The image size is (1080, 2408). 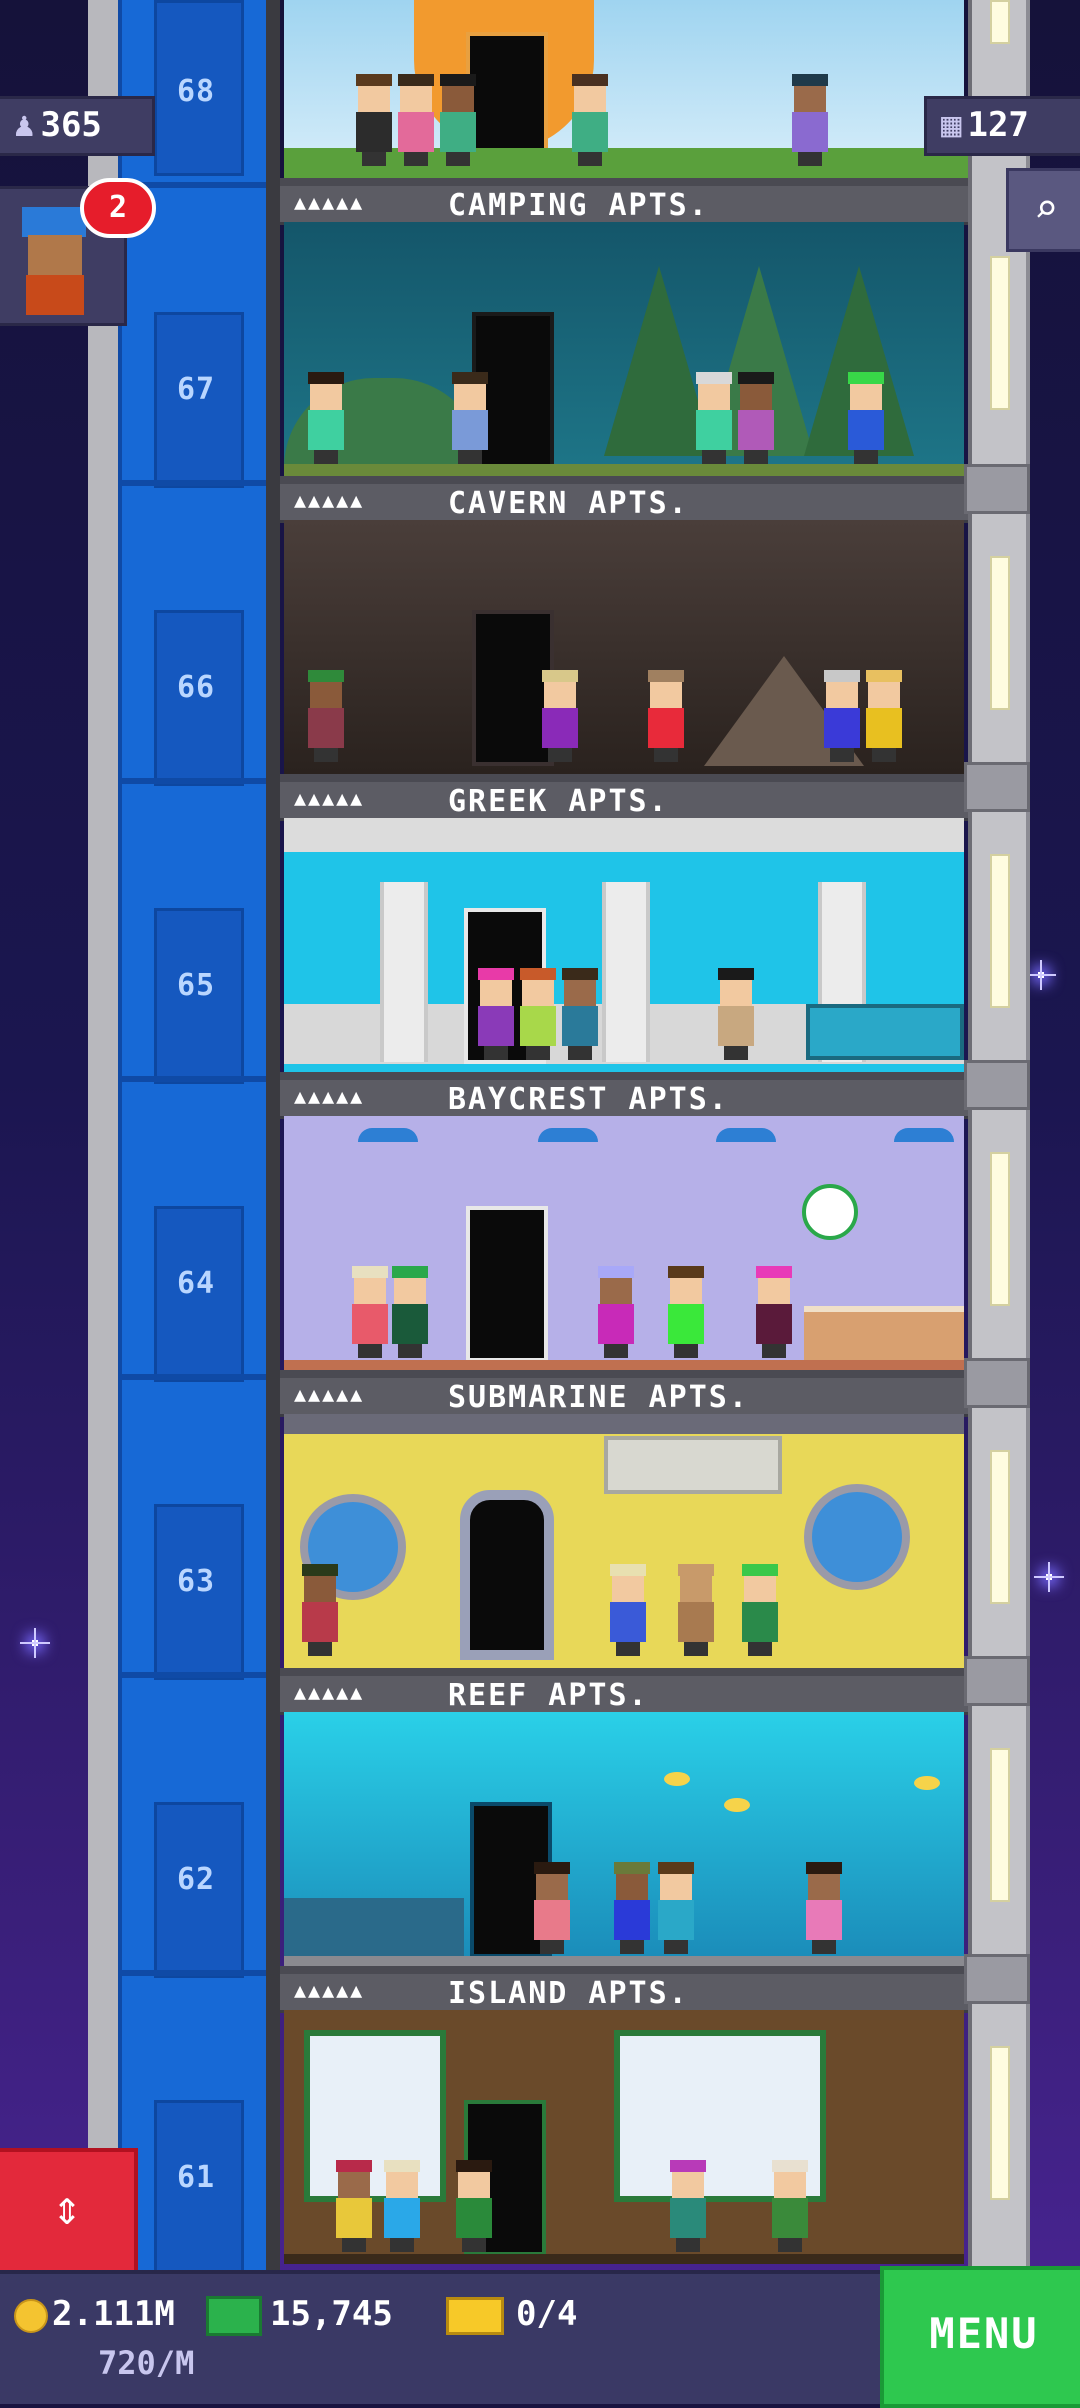 What do you see at coordinates (71, 125) in the screenshot?
I see `population-value: 365` at bounding box center [71, 125].